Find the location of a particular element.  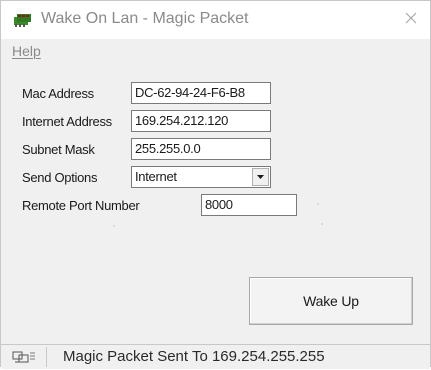

network-cards-icon is located at coordinates (23, 20).